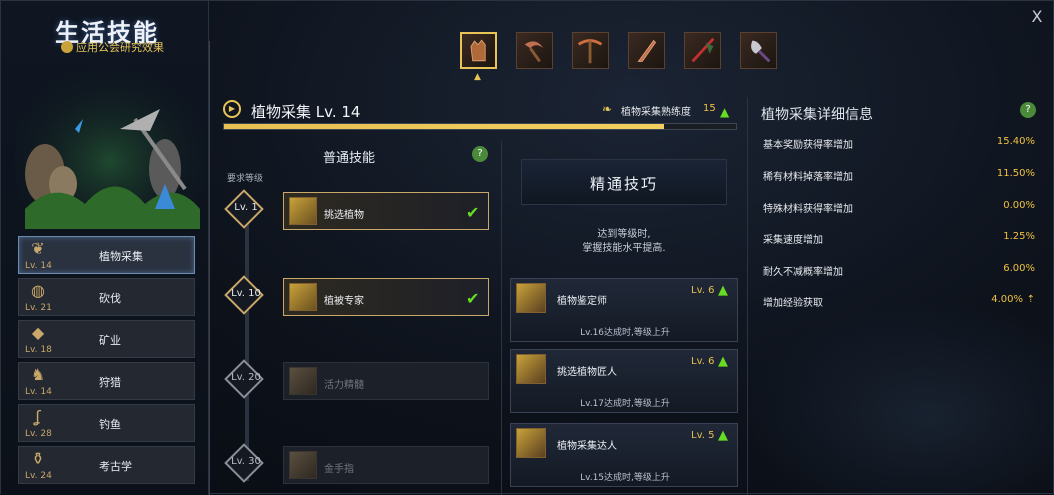  I want to click on sprout-icon: ❦, so click(38, 248).